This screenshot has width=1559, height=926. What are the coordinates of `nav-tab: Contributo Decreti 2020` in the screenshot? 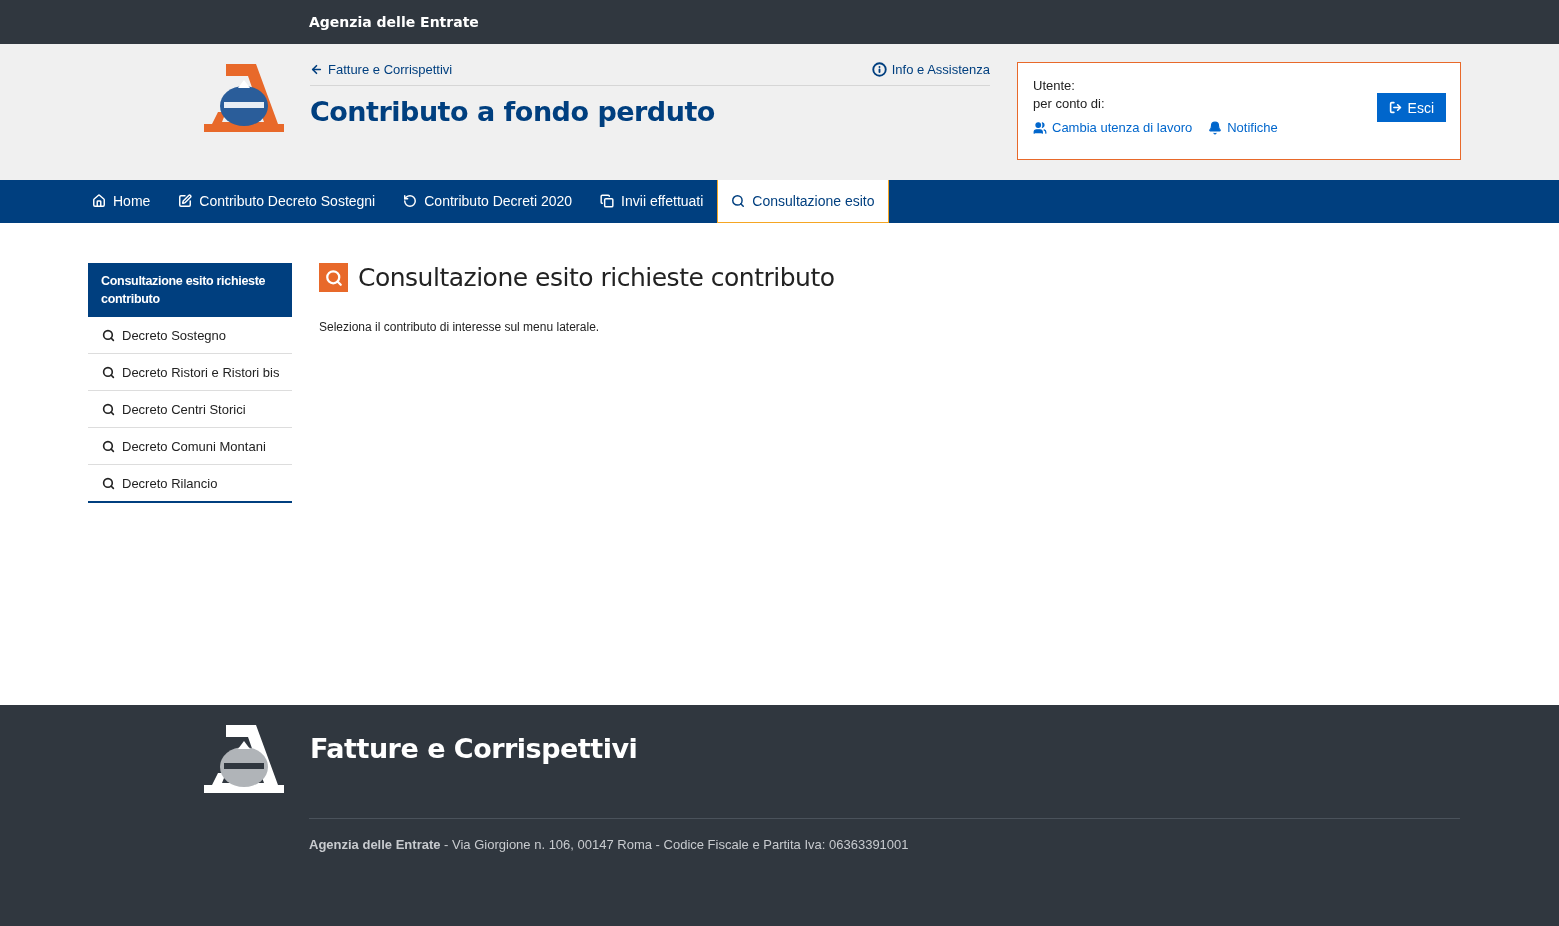 It's located at (488, 201).